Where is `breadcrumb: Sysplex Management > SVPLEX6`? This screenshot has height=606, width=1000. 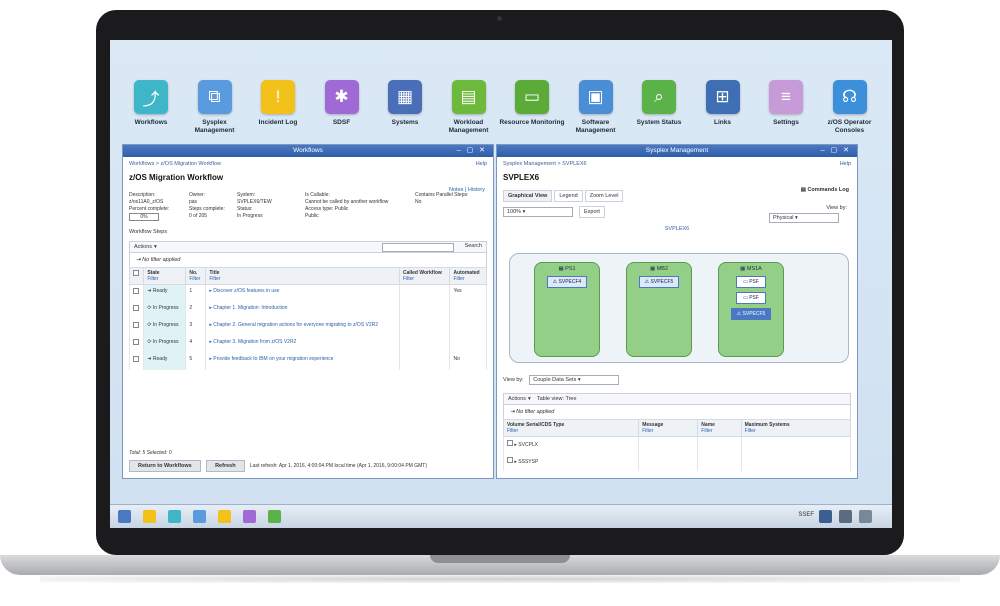
breadcrumb: Sysplex Management > SVPLEX6 is located at coordinates (677, 164).